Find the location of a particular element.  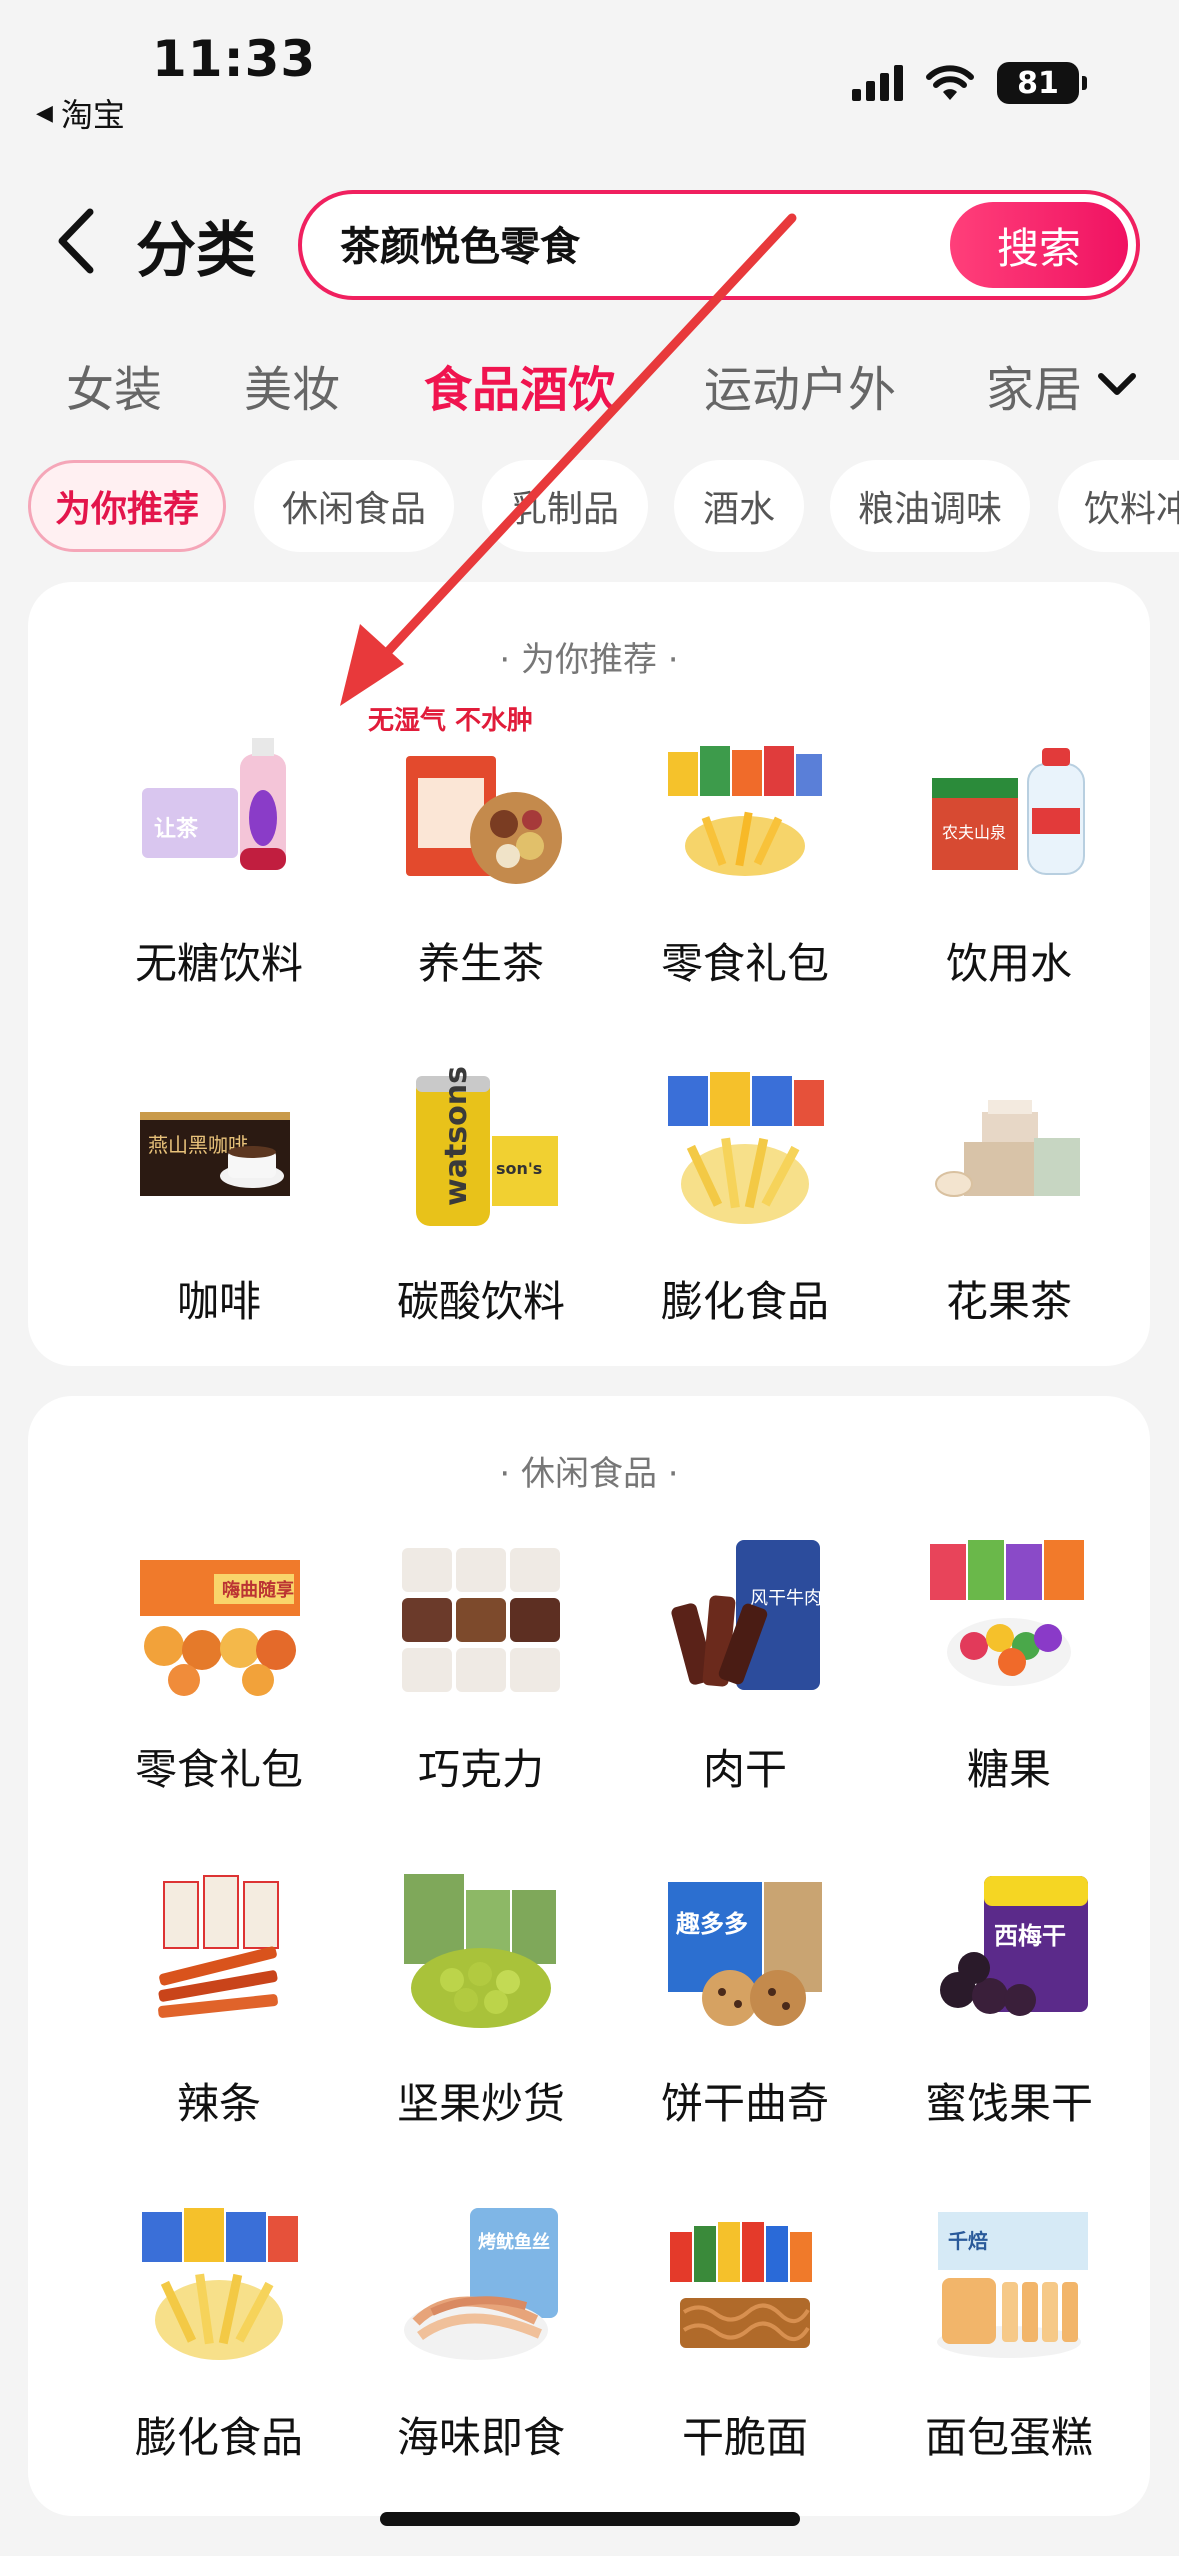

signal-icon is located at coordinates (877, 83).